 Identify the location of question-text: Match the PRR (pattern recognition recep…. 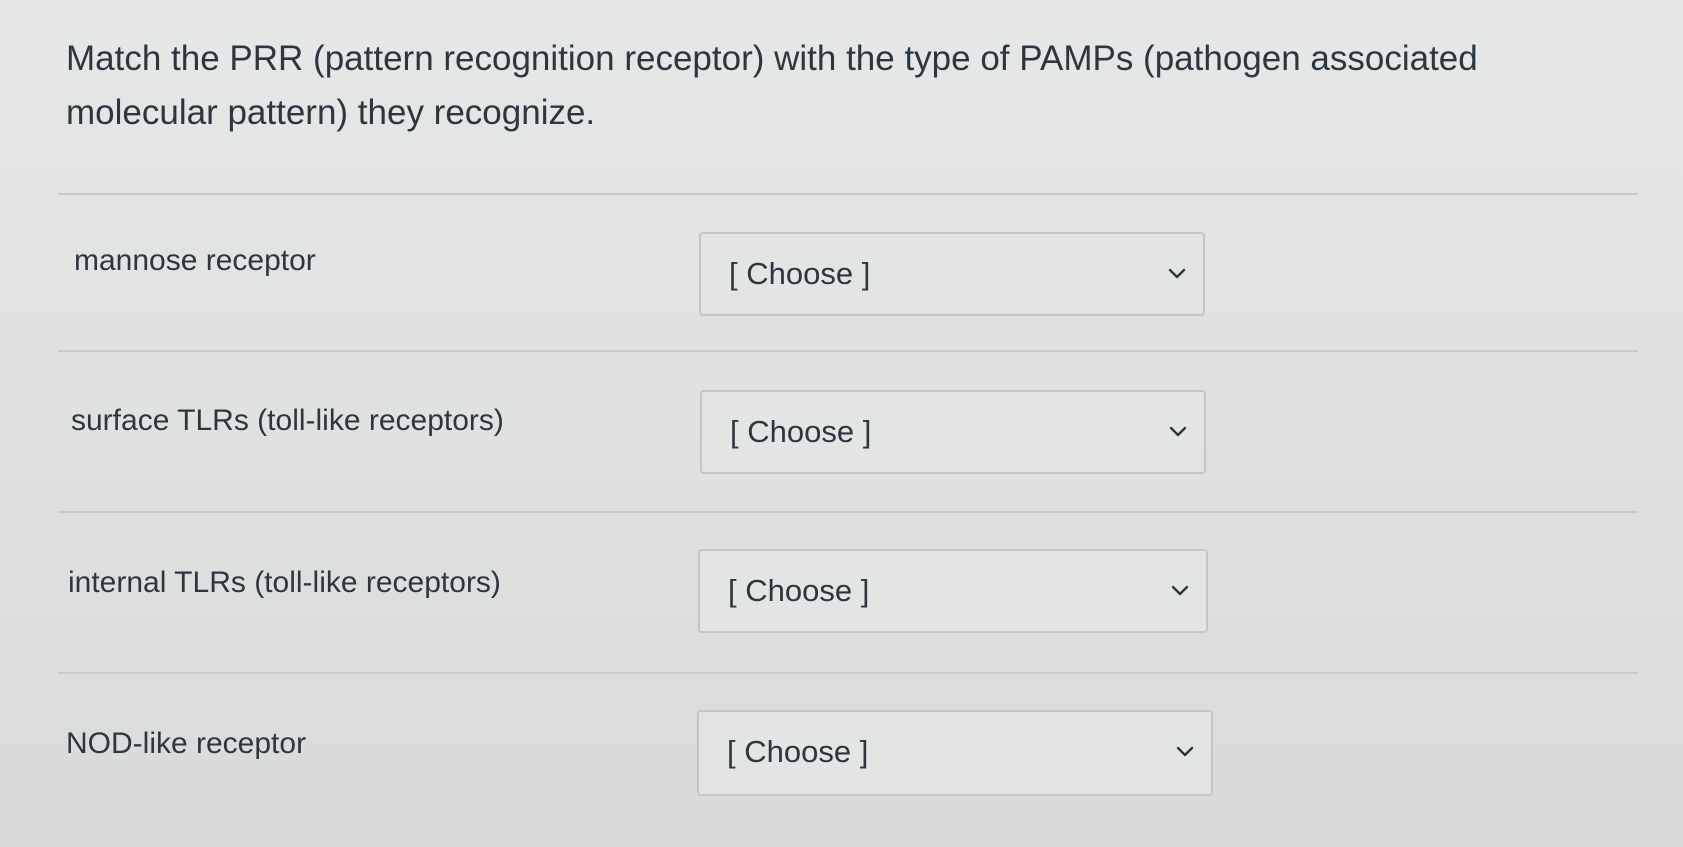
(772, 85).